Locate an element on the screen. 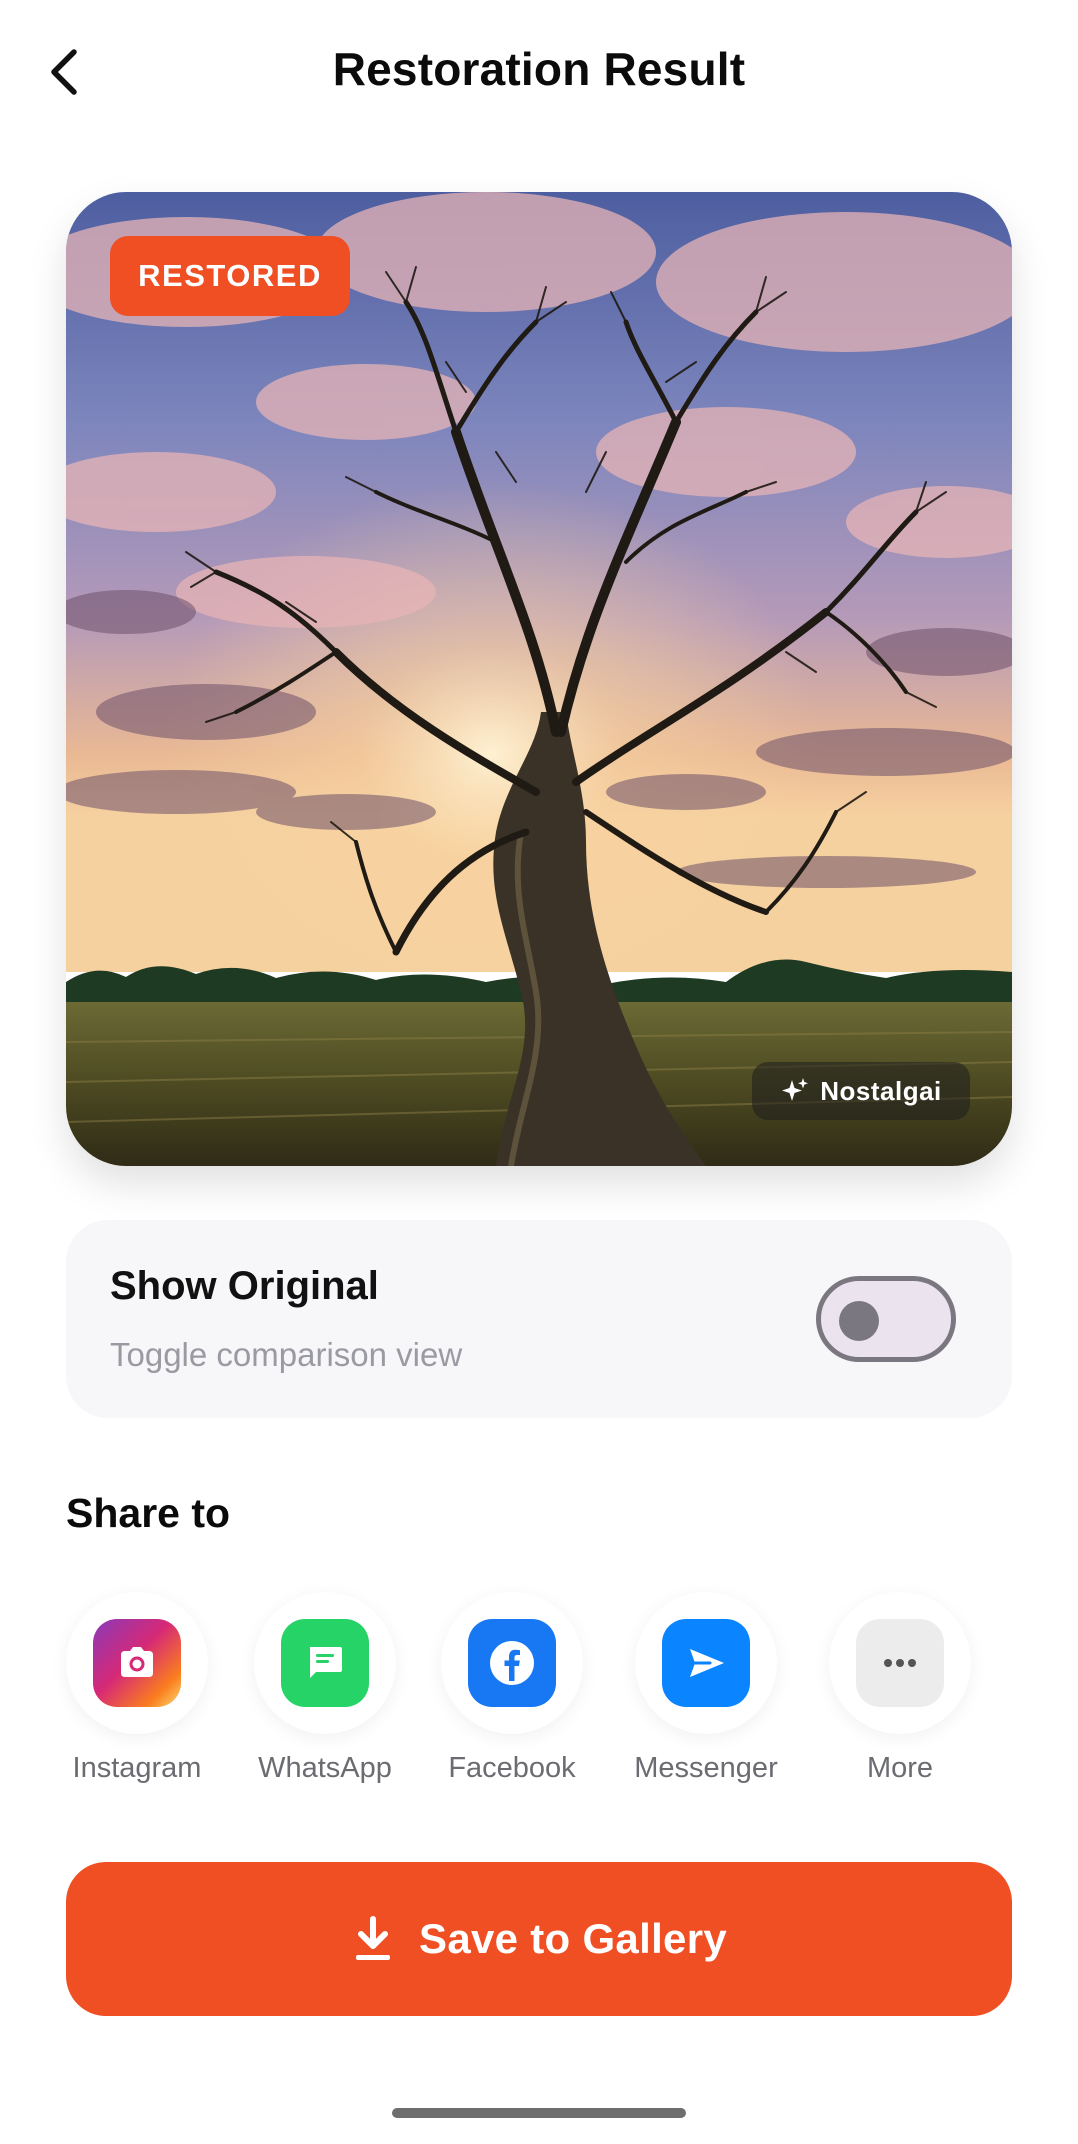 The image size is (1078, 2144). switch-knob is located at coordinates (859, 1321).